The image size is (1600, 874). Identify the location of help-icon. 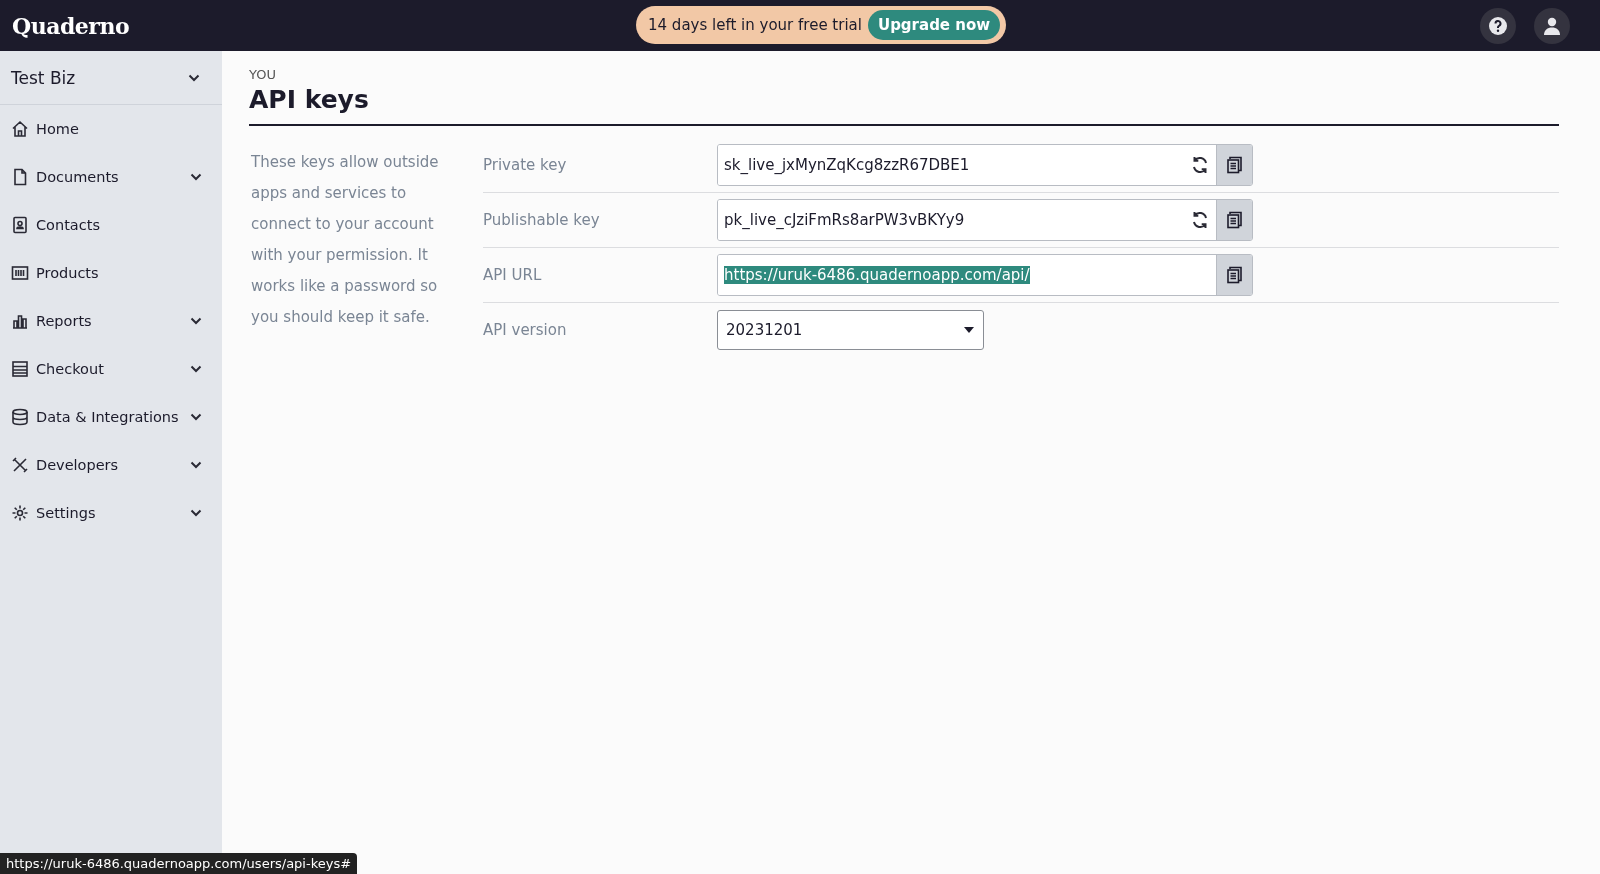
(1498, 25).